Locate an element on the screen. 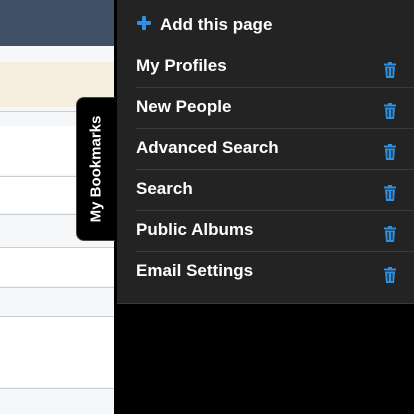 The width and height of the screenshot is (414, 414). bookmark-item-my-profiles: My Profiles is located at coordinates (275, 67).